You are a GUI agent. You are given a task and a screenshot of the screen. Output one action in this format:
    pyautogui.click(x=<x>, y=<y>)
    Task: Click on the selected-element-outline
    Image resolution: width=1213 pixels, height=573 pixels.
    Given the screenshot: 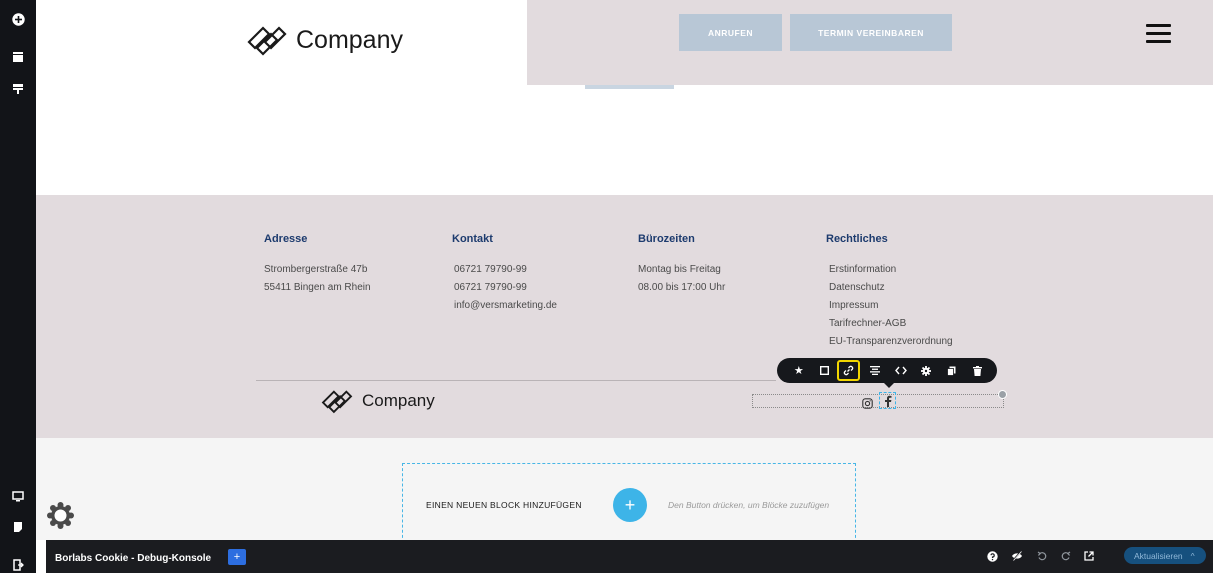 What is the action you would take?
    pyautogui.click(x=878, y=401)
    